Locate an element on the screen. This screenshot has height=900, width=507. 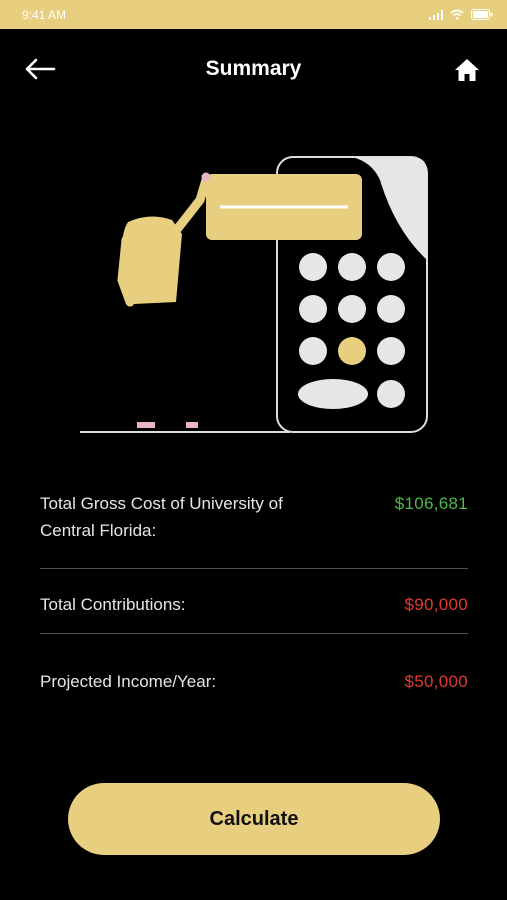
battery-icon is located at coordinates (482, 14).